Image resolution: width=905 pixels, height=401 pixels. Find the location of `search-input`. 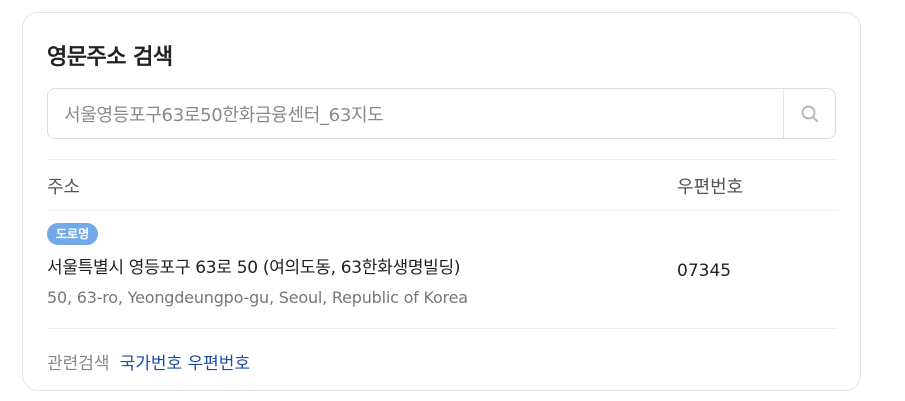

search-input is located at coordinates (415, 113).